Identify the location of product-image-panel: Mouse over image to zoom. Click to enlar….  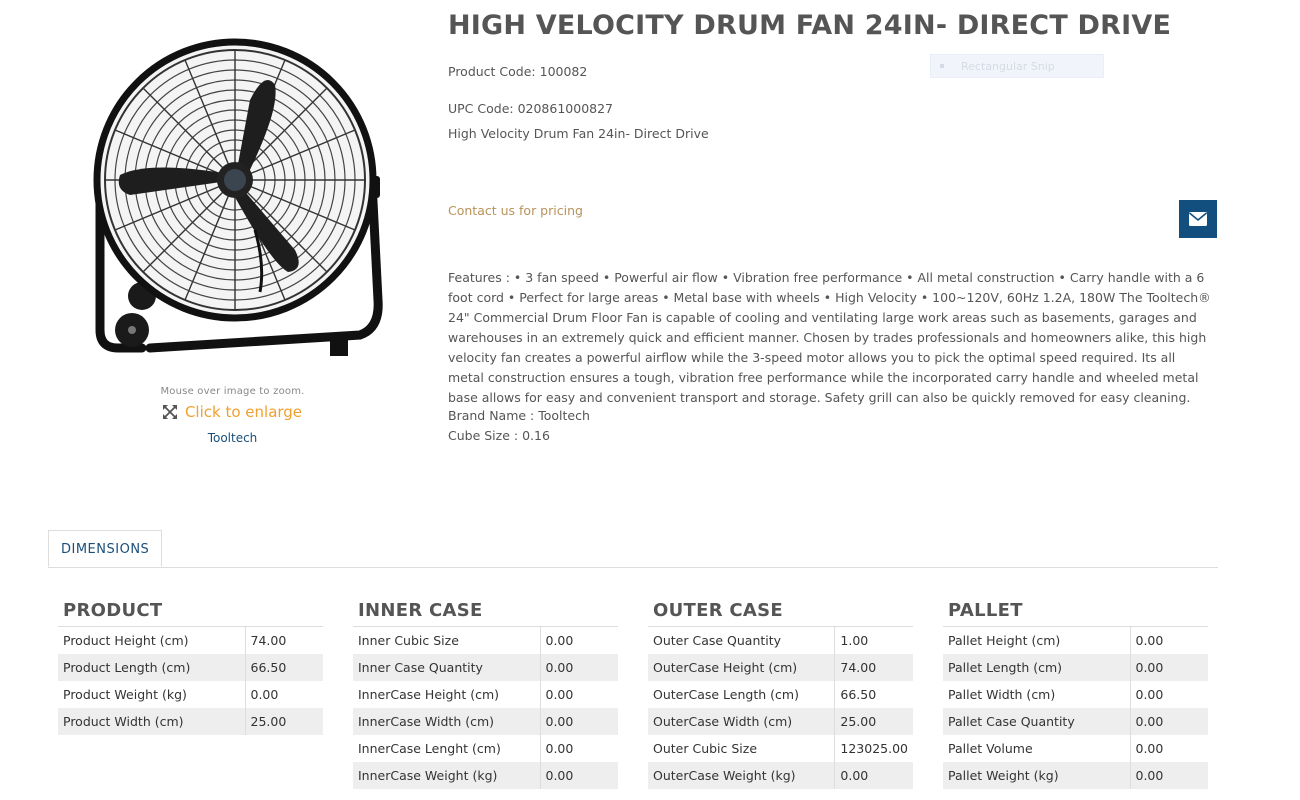
(232, 237).